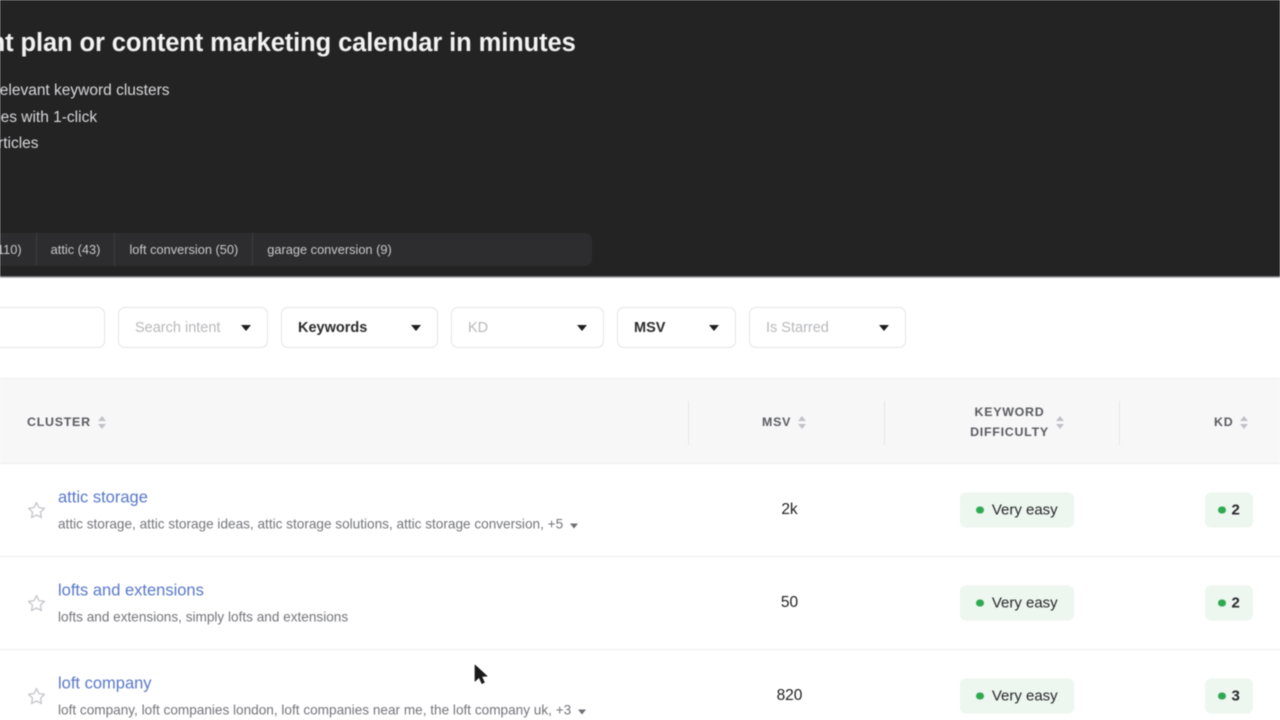  I want to click on hero-bullet: relevant article titles with 1-click, so click(49, 117).